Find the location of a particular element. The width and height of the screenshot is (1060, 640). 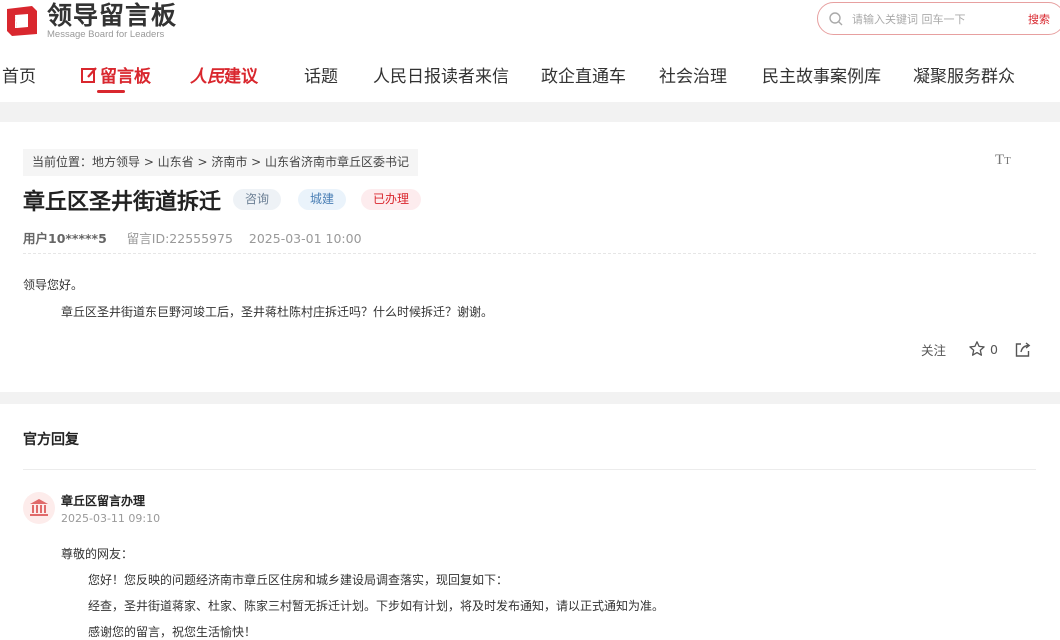

site-logo: 领导留言板 Message Board for Leaders is located at coordinates (90, 21).